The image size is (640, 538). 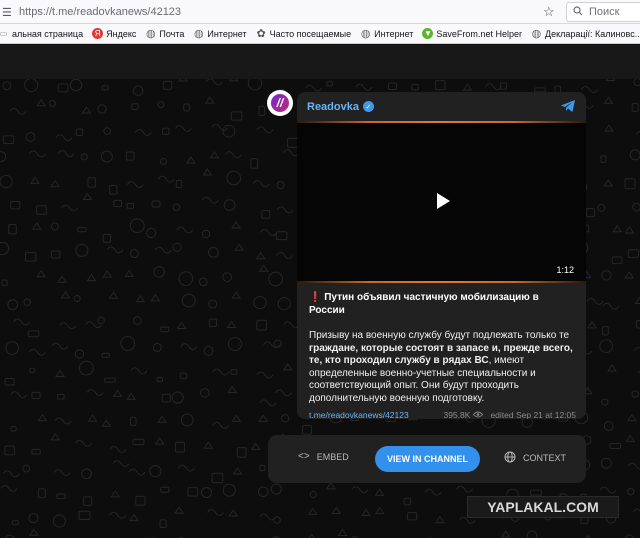 I want to click on bookmark-label: Почта, so click(x=172, y=33).